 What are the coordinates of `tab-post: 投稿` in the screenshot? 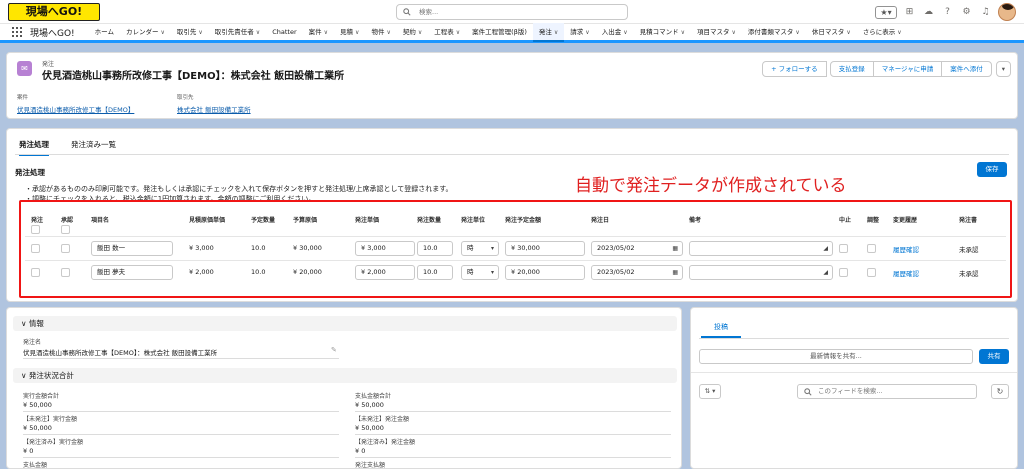 It's located at (721, 327).